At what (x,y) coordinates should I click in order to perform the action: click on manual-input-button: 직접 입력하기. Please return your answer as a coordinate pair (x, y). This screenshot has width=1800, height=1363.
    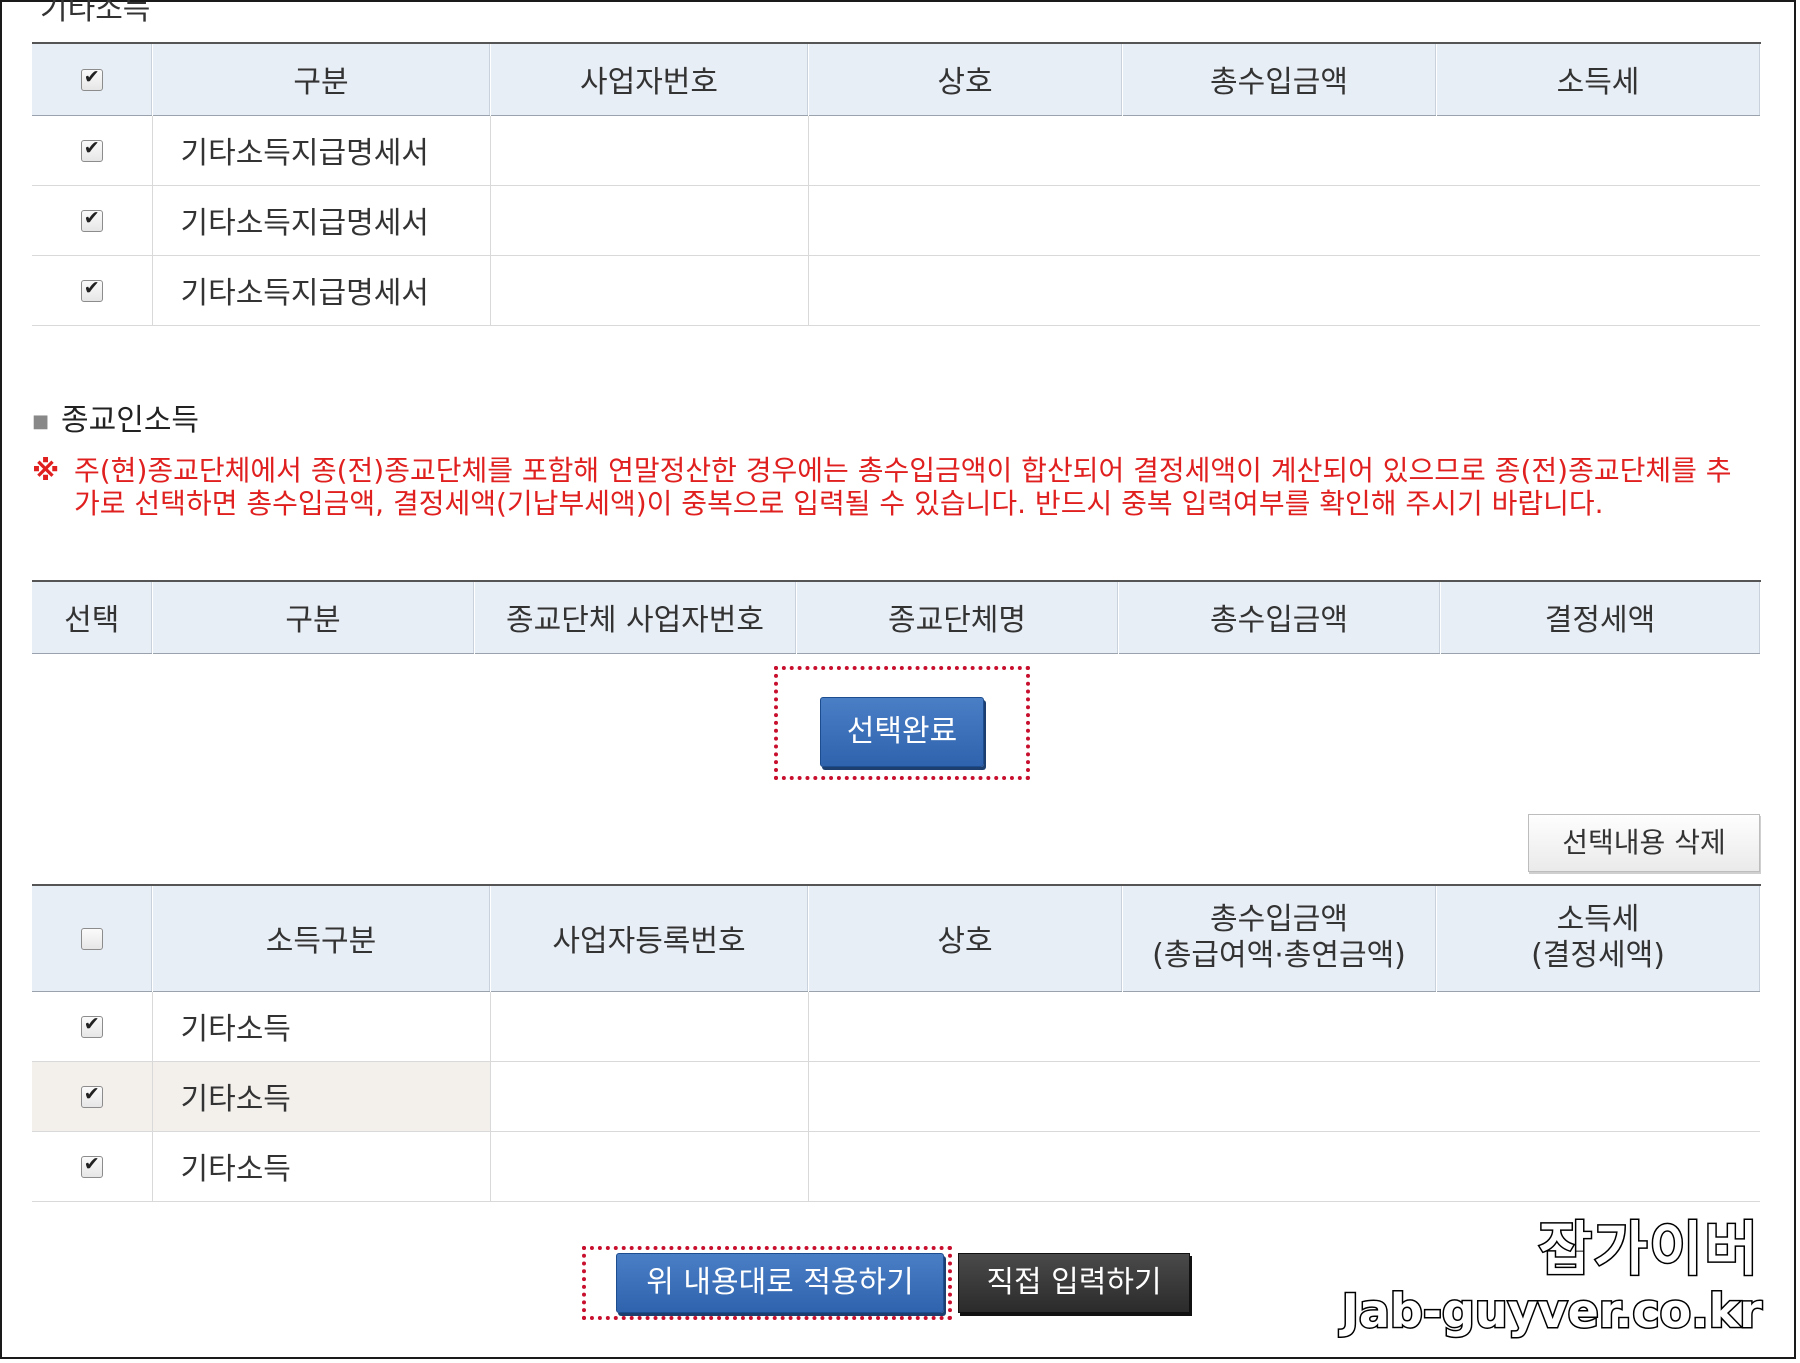
    Looking at the image, I should click on (1074, 1283).